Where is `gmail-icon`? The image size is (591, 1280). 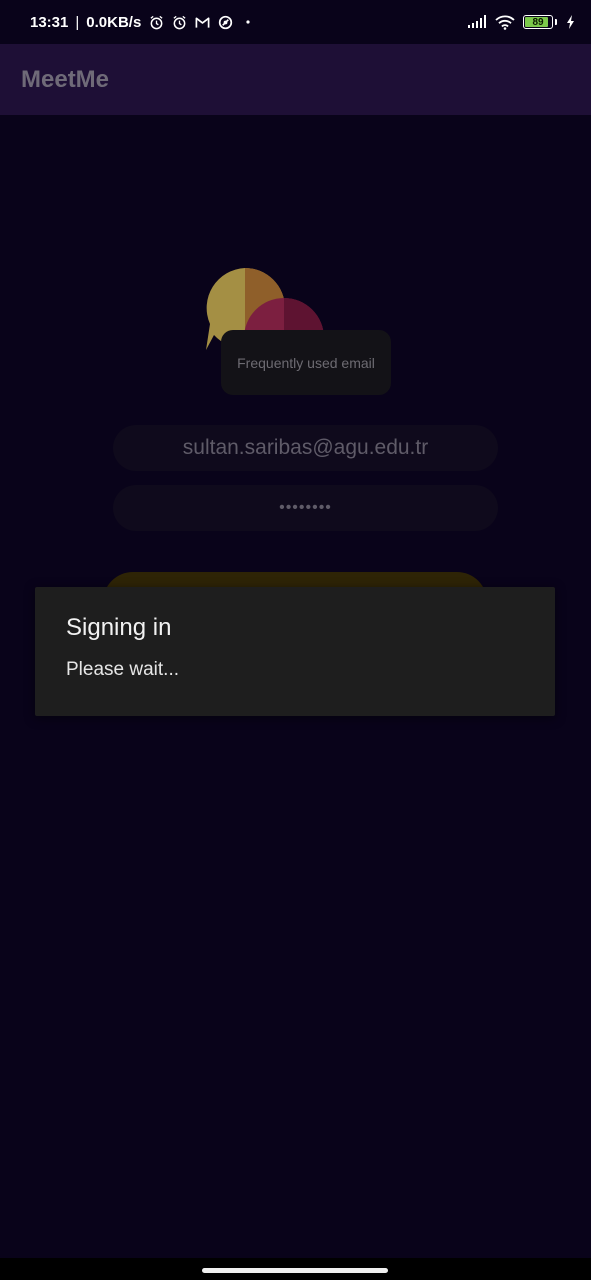
gmail-icon is located at coordinates (202, 22).